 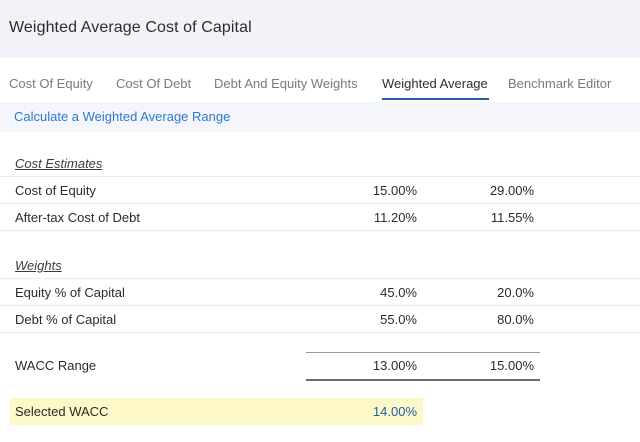 I want to click on table-row: Equity % of Capital 45.0% 20.0%, so click(x=320, y=292).